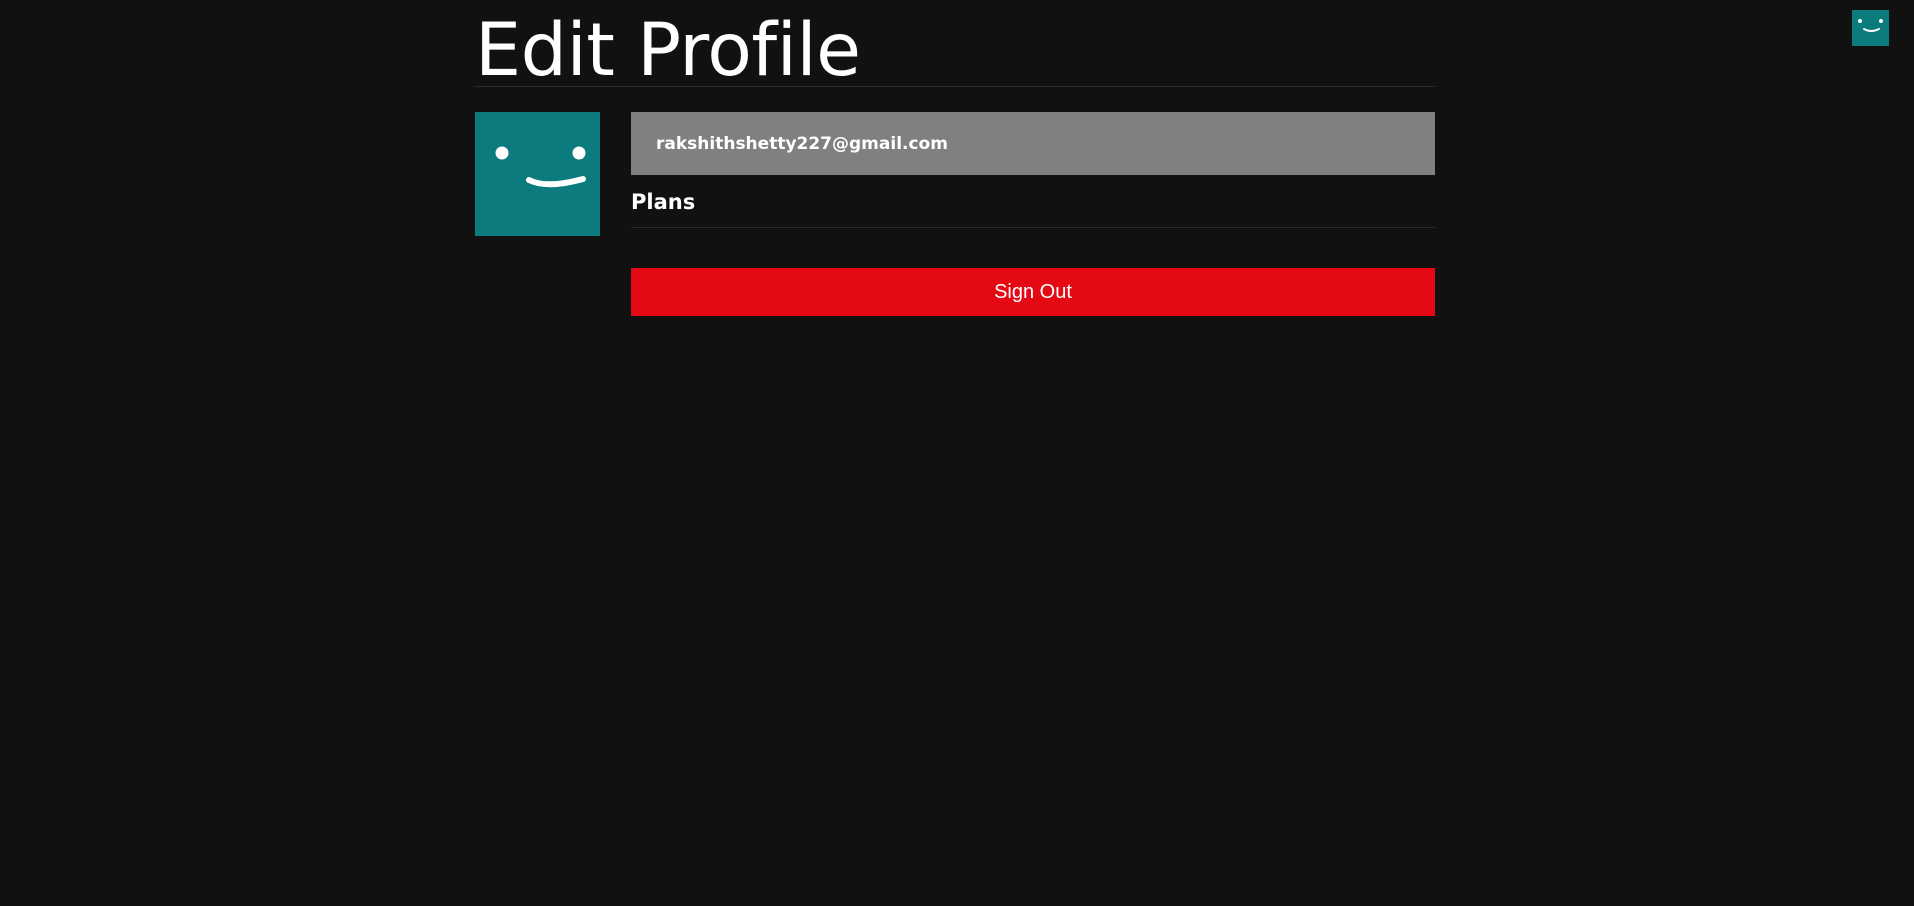  What do you see at coordinates (955, 46) in the screenshot?
I see `page-title: Edit Profile` at bounding box center [955, 46].